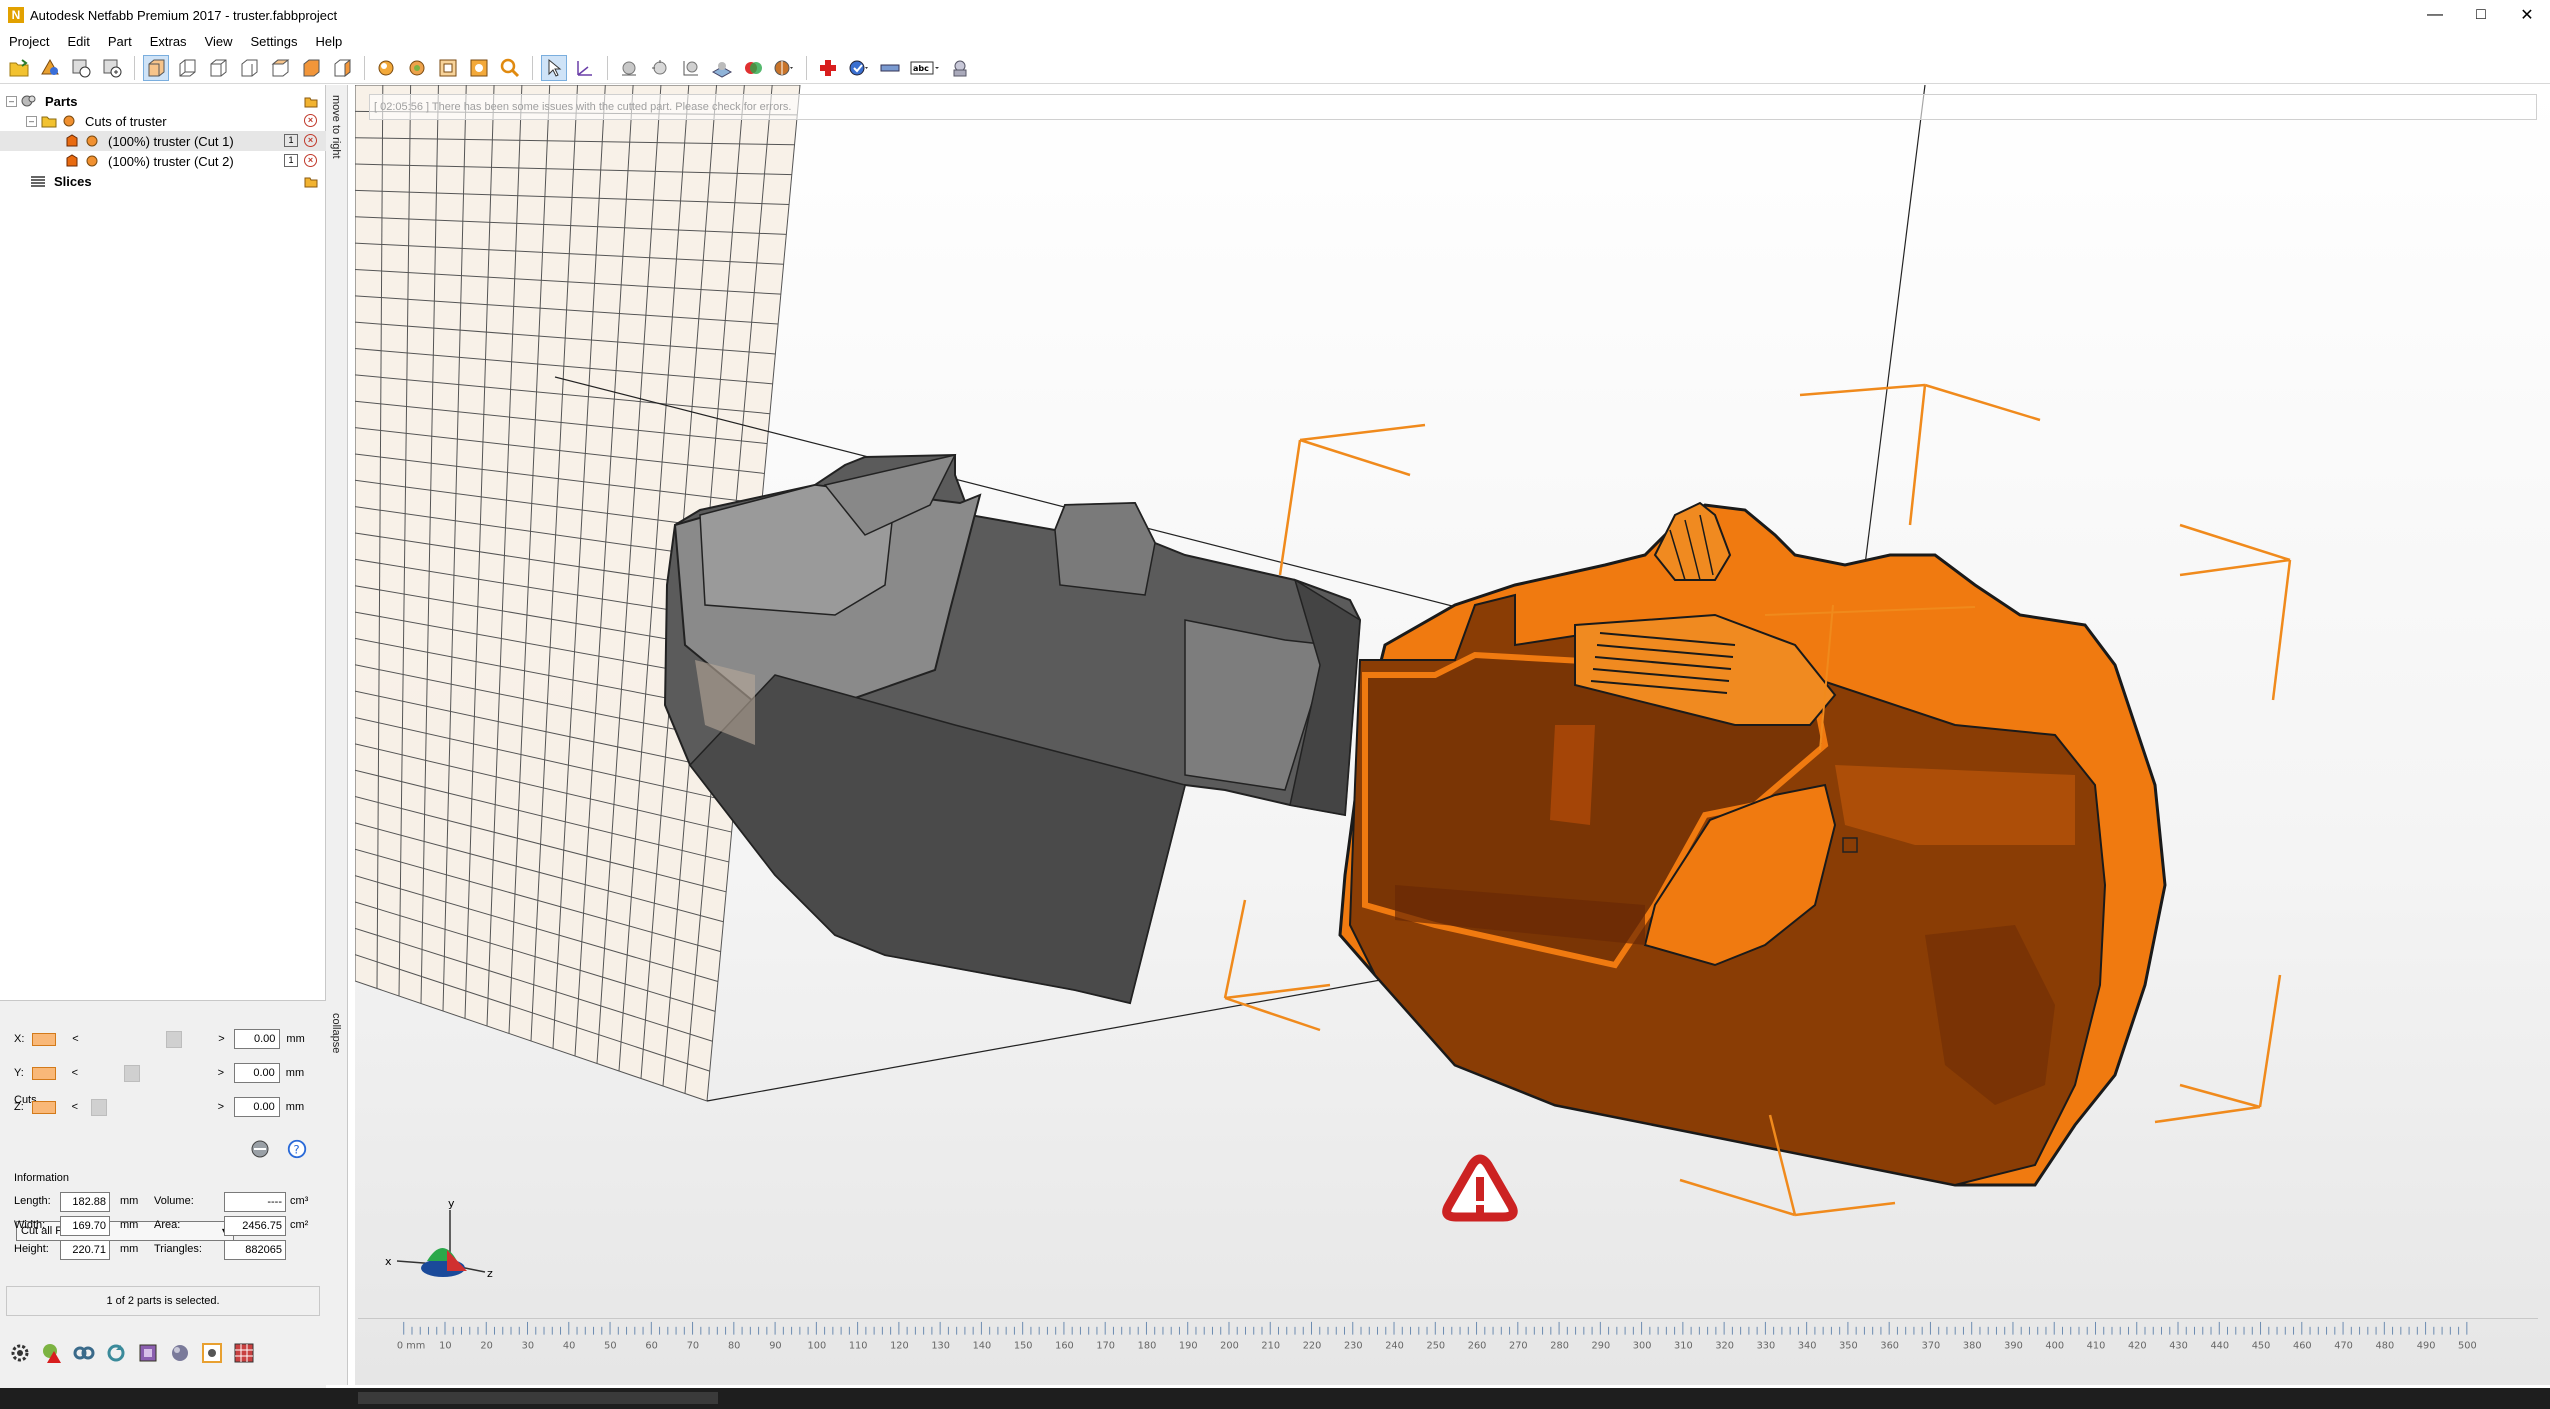 The image size is (2550, 1409). I want to click on axis-z-slider, so click(148, 1107).